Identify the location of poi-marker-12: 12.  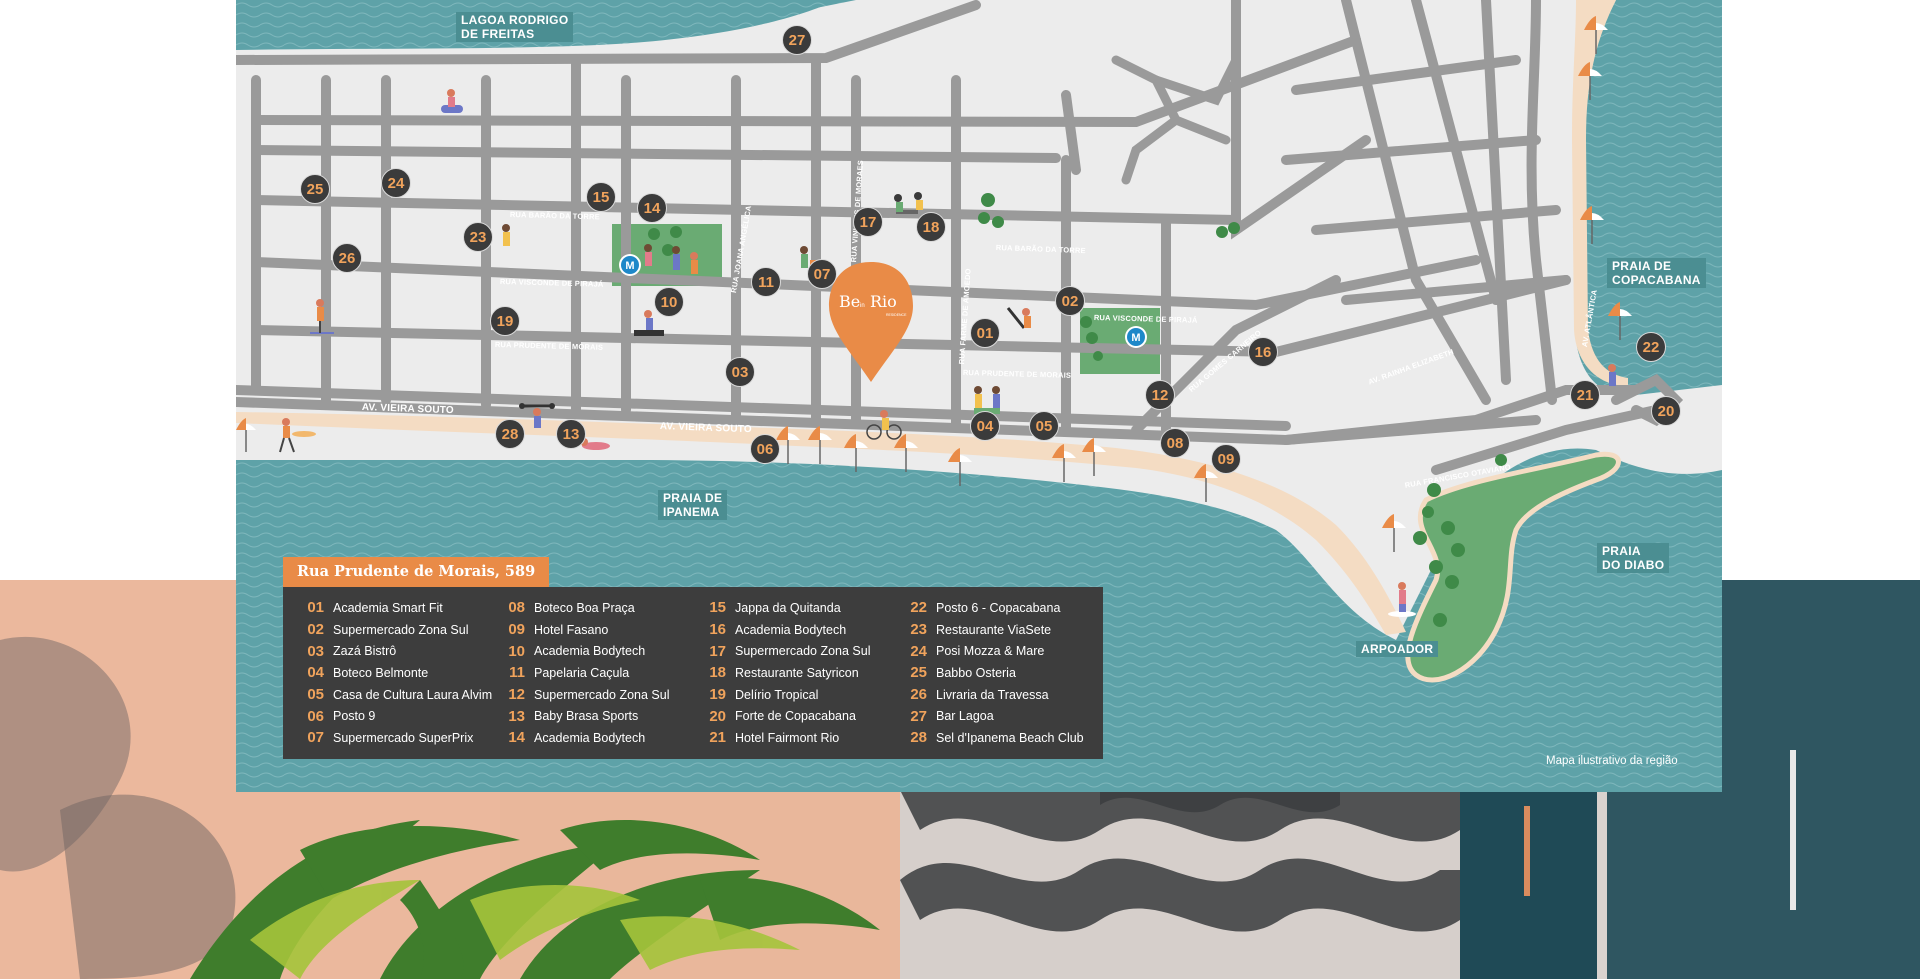
(1160, 395).